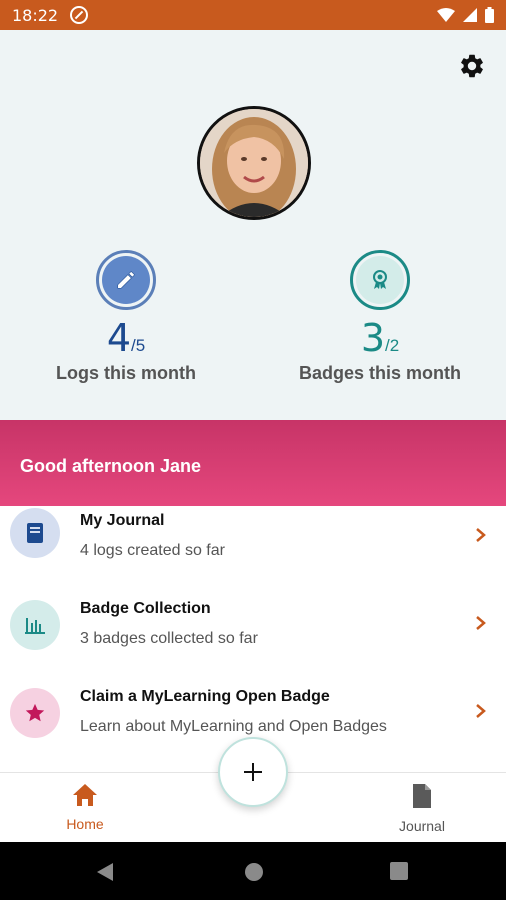 The height and width of the screenshot is (900, 506). Describe the element at coordinates (392, 345) in the screenshot. I see `badges-total: /2` at that location.